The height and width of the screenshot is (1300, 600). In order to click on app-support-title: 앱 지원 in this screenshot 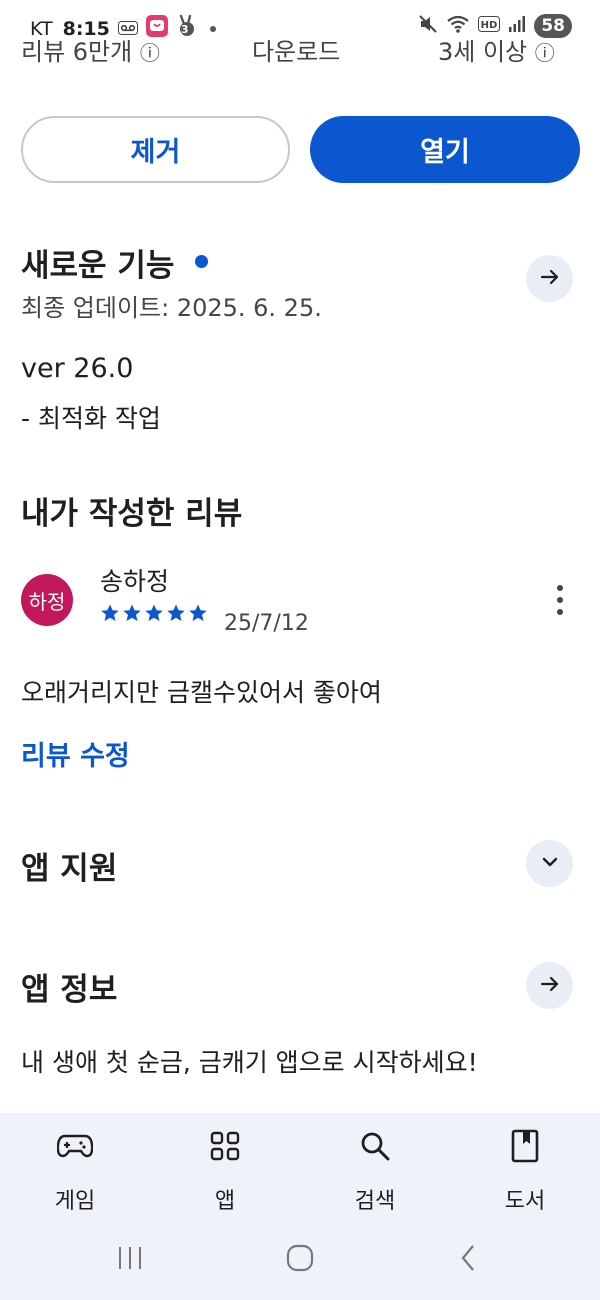, I will do `click(69, 865)`.